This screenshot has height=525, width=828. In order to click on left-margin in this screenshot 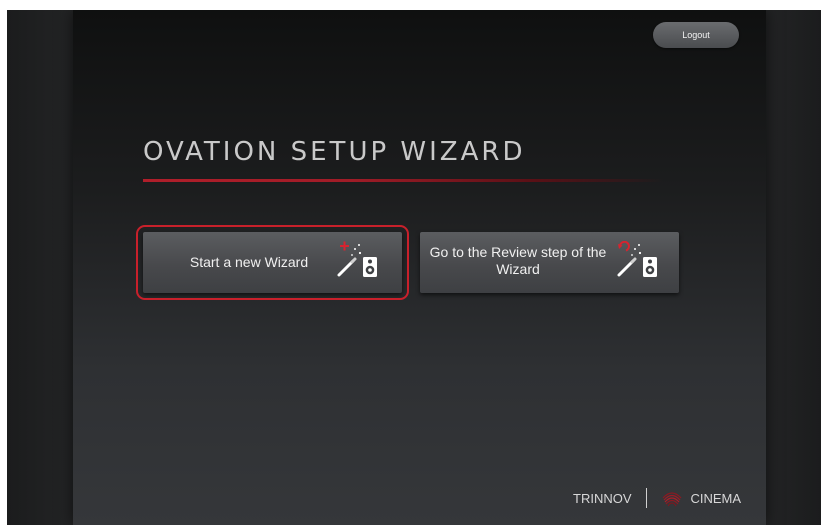, I will do `click(40, 267)`.